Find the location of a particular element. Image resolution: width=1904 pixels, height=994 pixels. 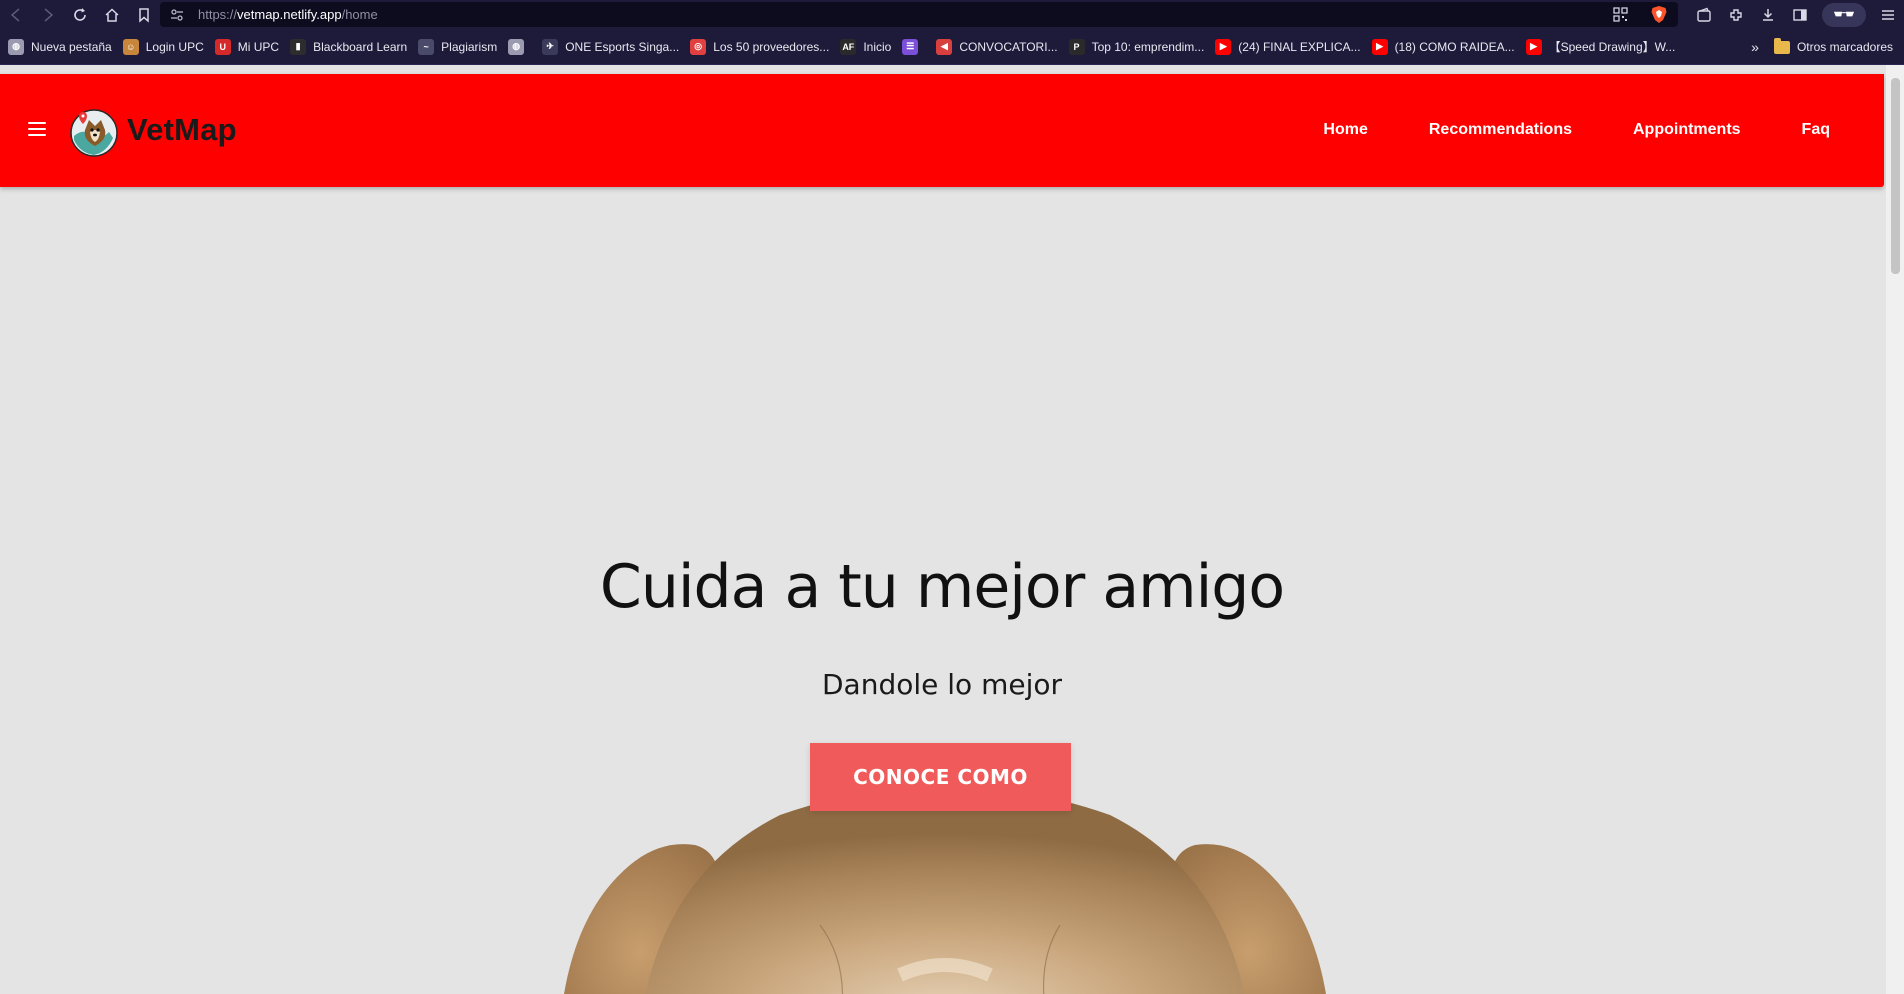

bookmark-item: AF Inicio is located at coordinates (867, 47).